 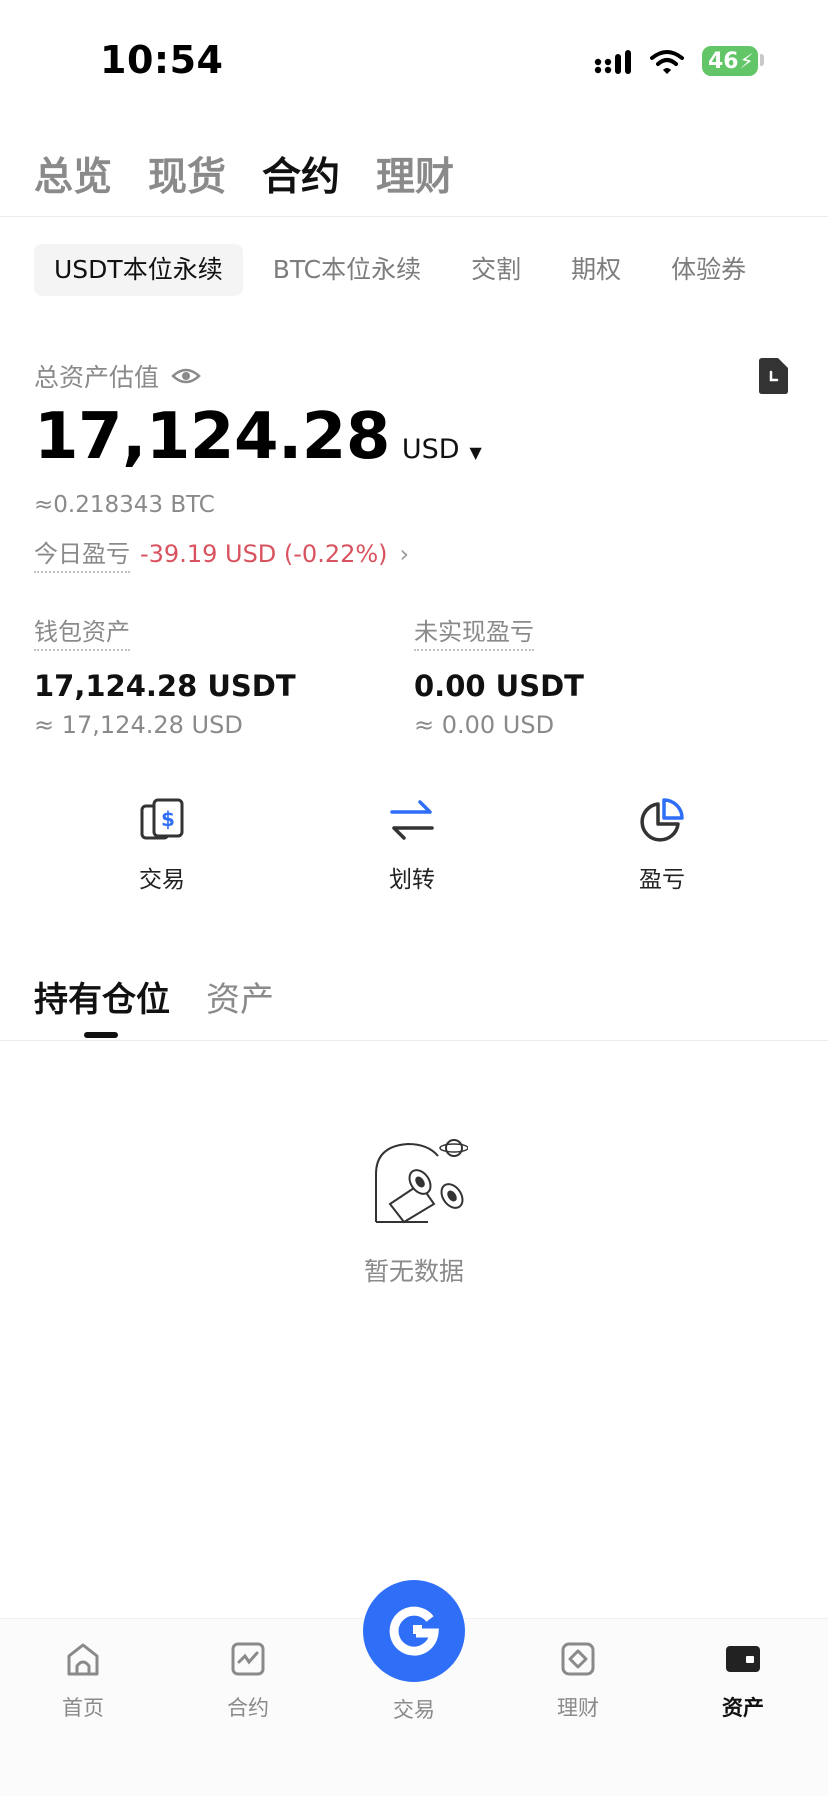 I want to click on history-record-icon, so click(x=772, y=376).